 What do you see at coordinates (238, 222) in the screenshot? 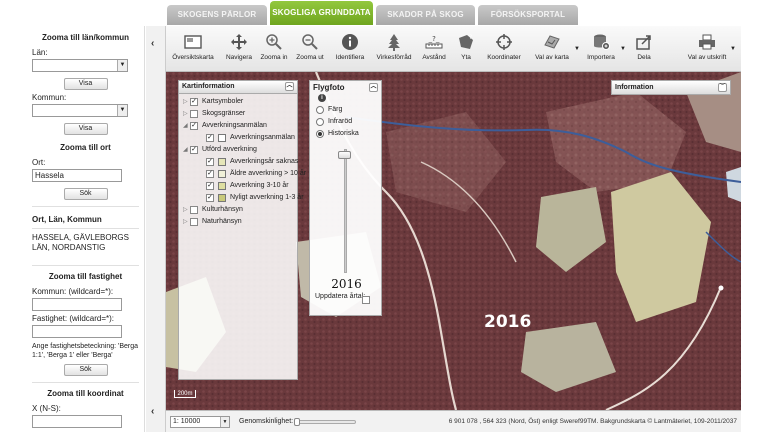
I see `layer-item: ▷ Naturhänsyn` at bounding box center [238, 222].